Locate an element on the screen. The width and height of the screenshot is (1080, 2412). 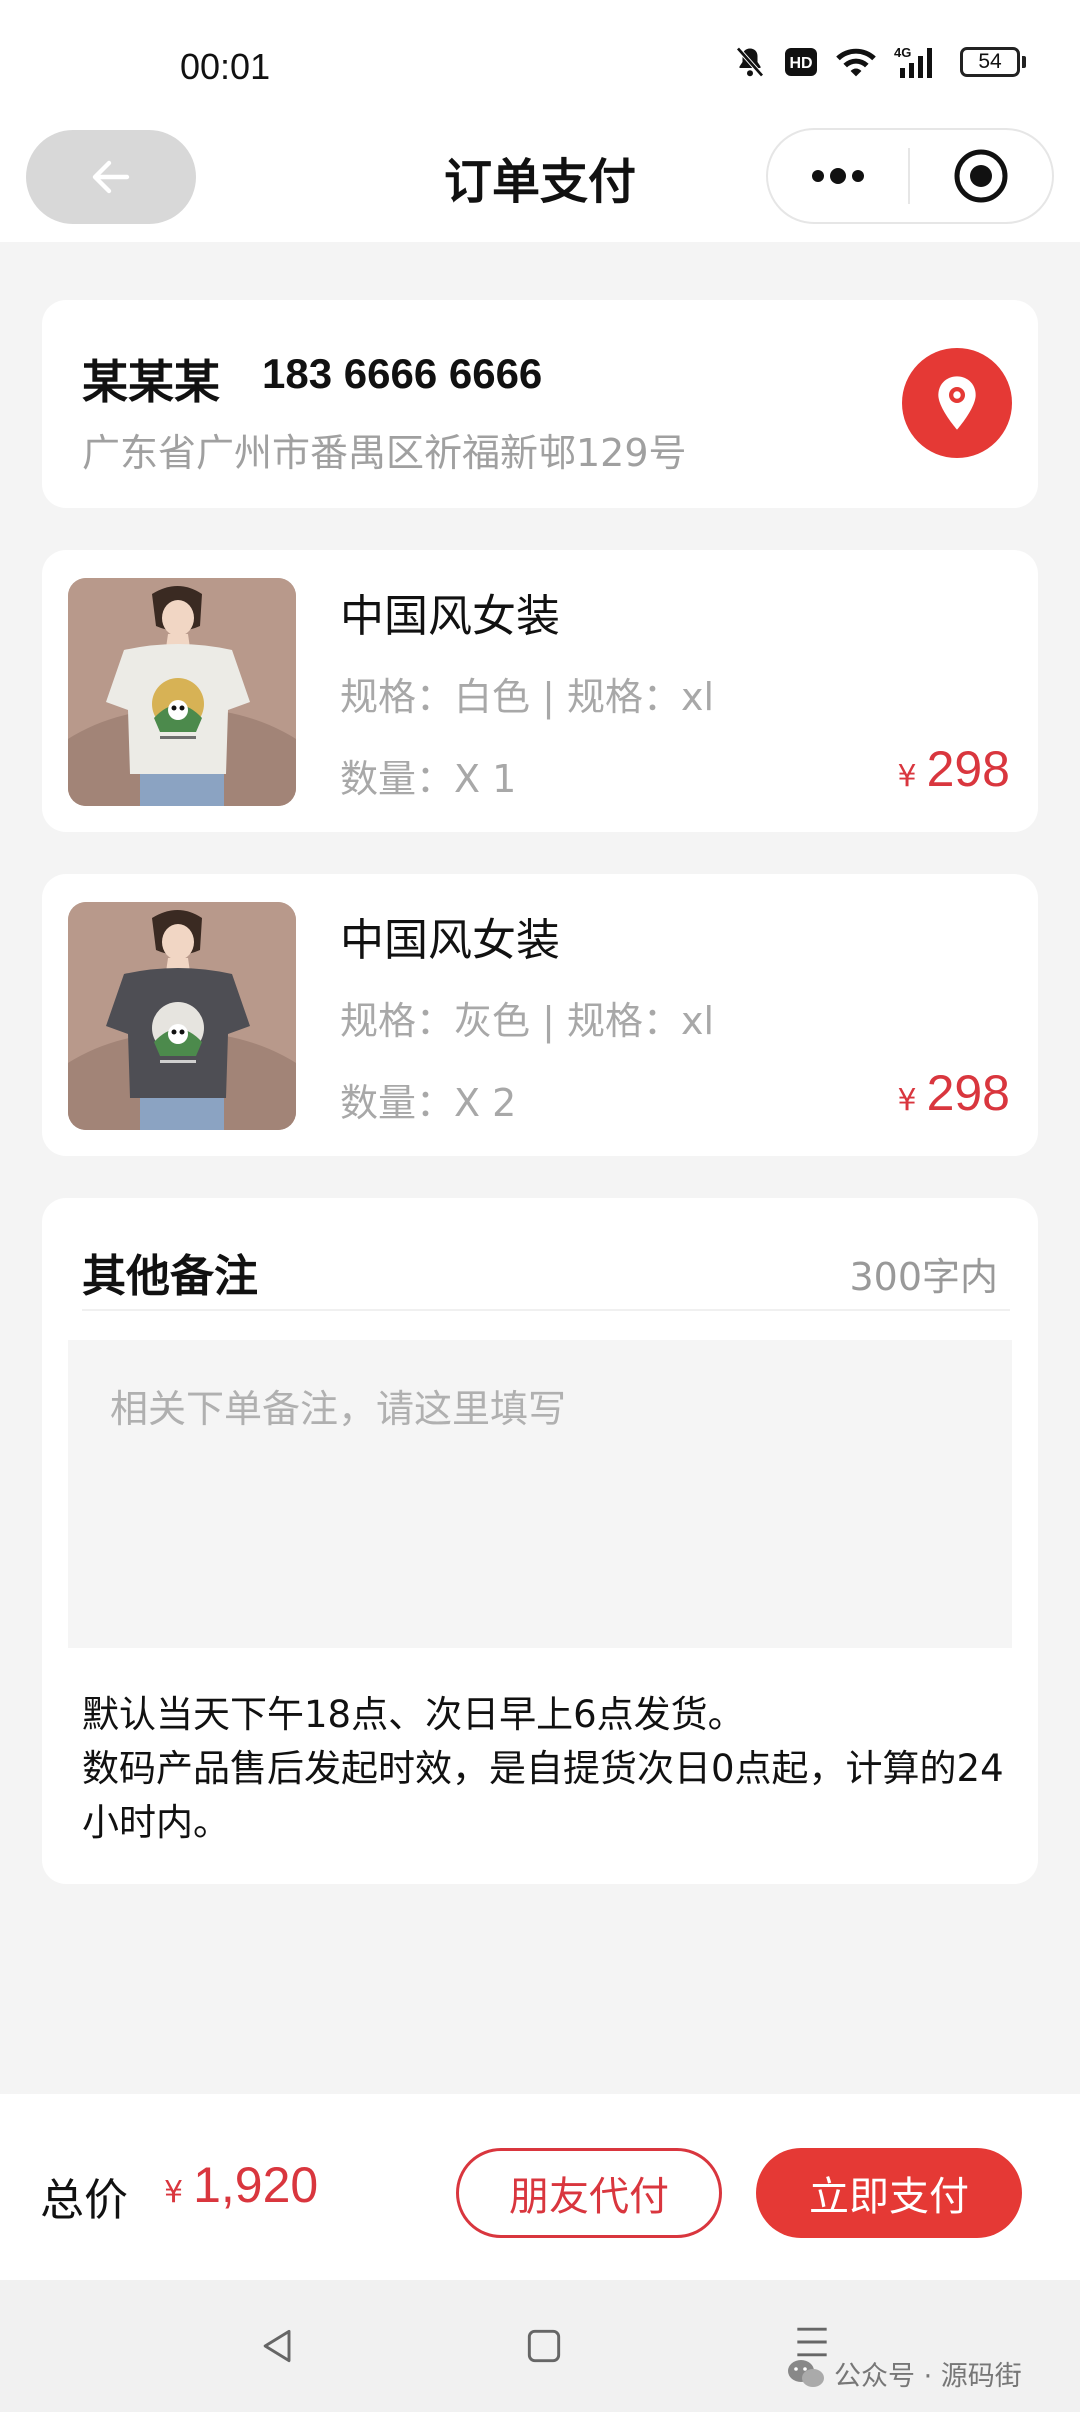
notice-line: 数码产品售后发起时效，是自提货次日0点起，计算的24小时内。 is located at coordinates (543, 1795).